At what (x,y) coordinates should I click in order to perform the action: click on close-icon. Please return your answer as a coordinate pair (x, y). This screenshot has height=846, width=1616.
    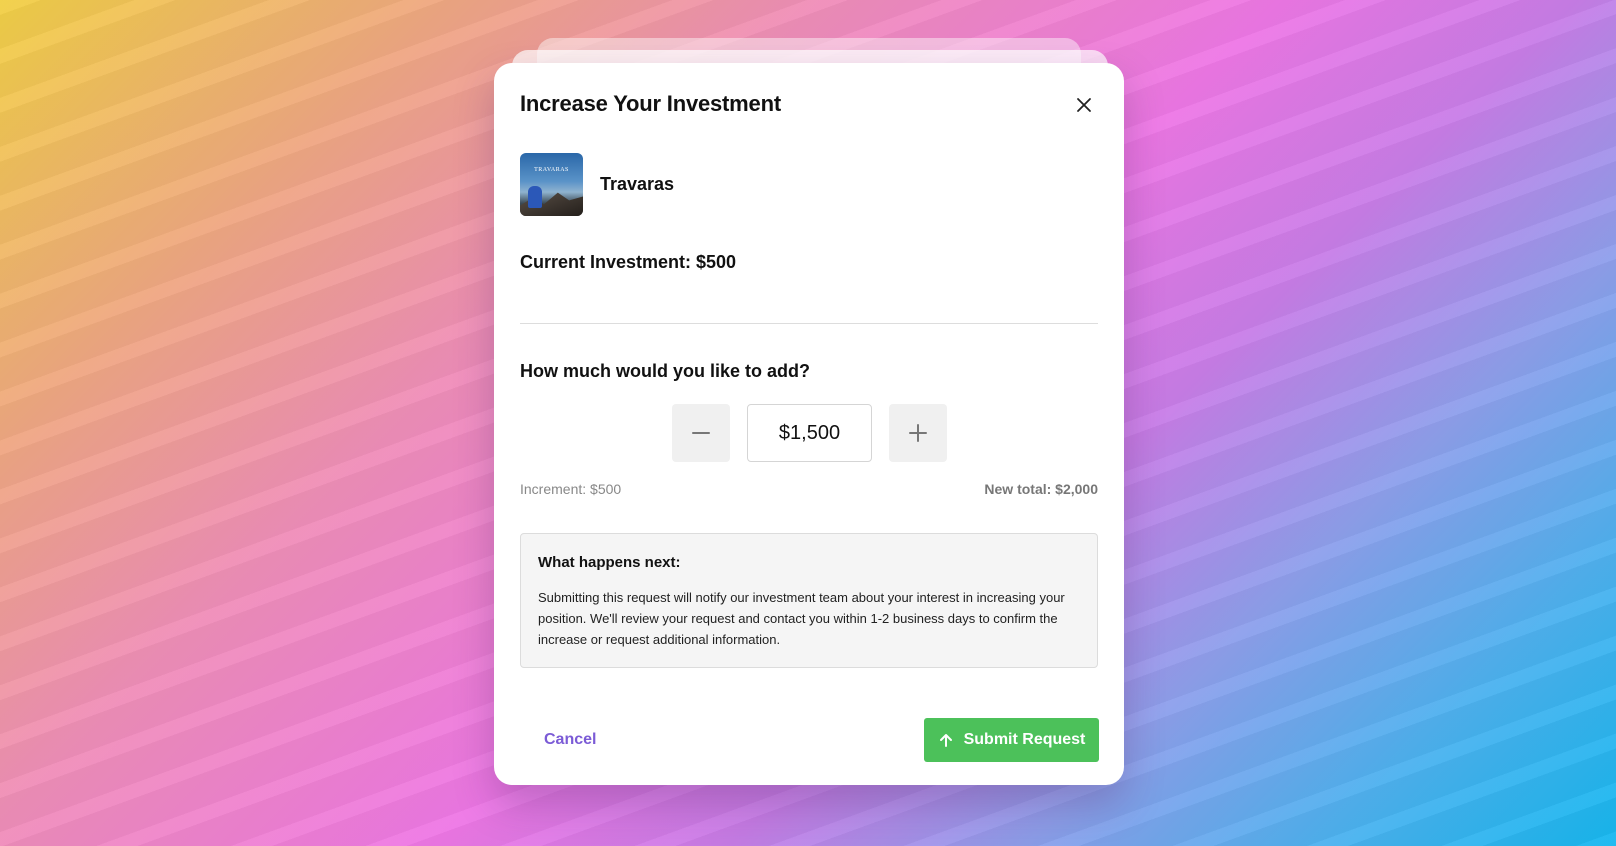
    Looking at the image, I should click on (1084, 105).